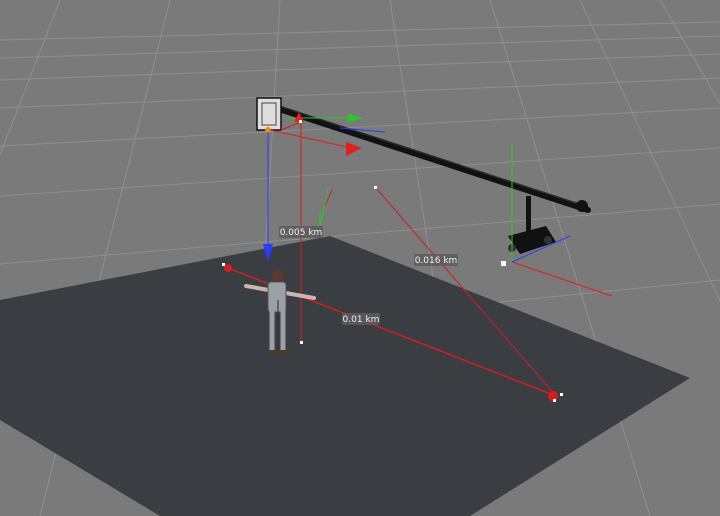 Image resolution: width=720 pixels, height=516 pixels. What do you see at coordinates (278, 352) in the screenshot?
I see `character-feet` at bounding box center [278, 352].